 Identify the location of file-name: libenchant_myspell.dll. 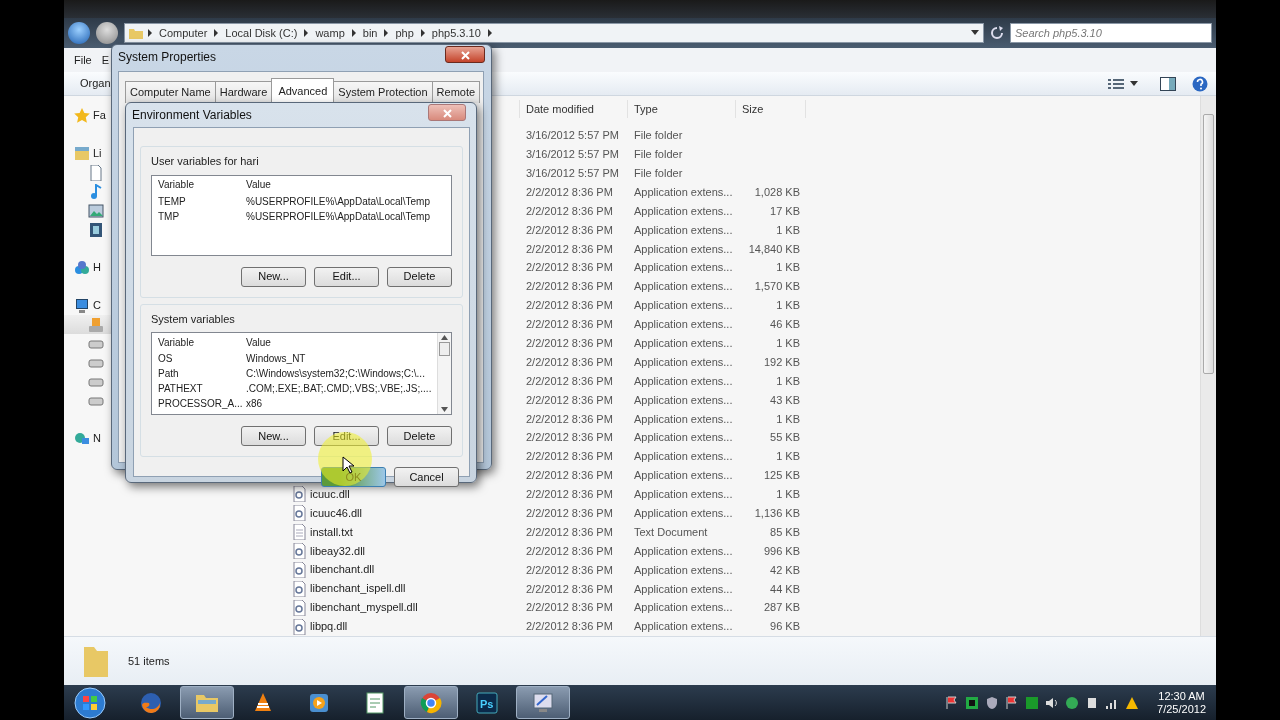
(364, 608).